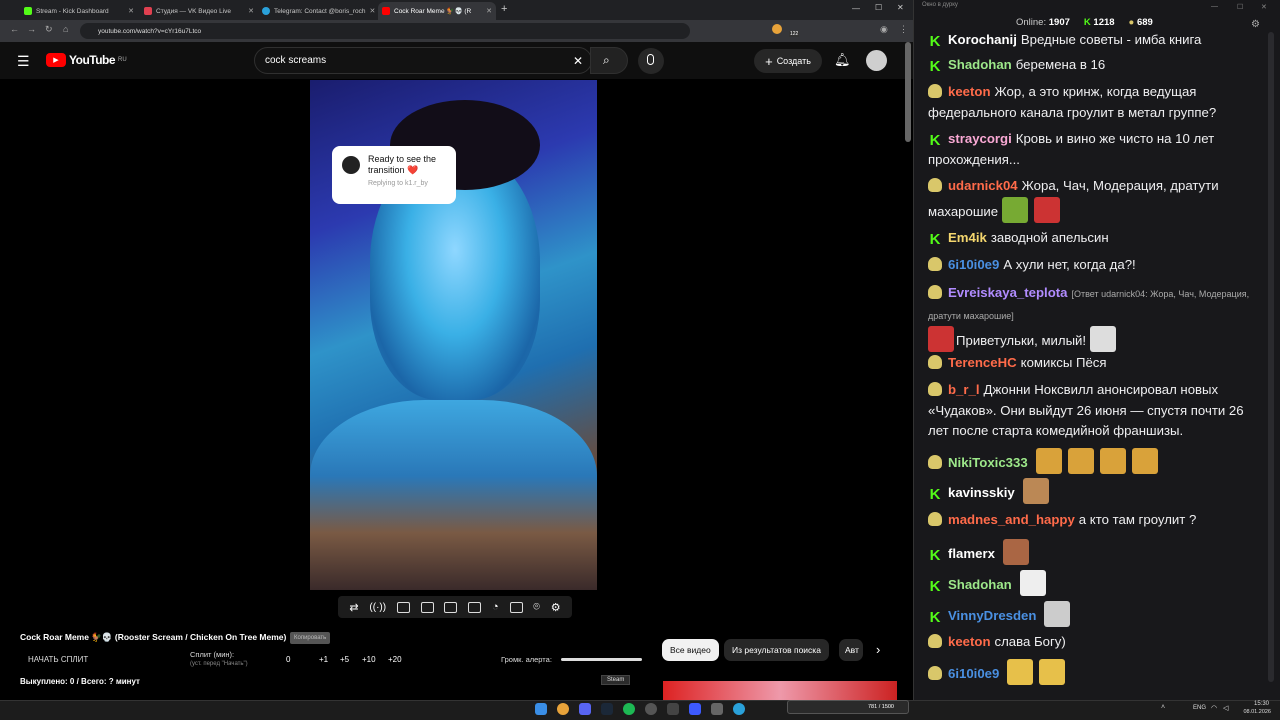 This screenshot has height=720, width=1280. I want to click on settings-gear-icon: ⚙, so click(556, 607).